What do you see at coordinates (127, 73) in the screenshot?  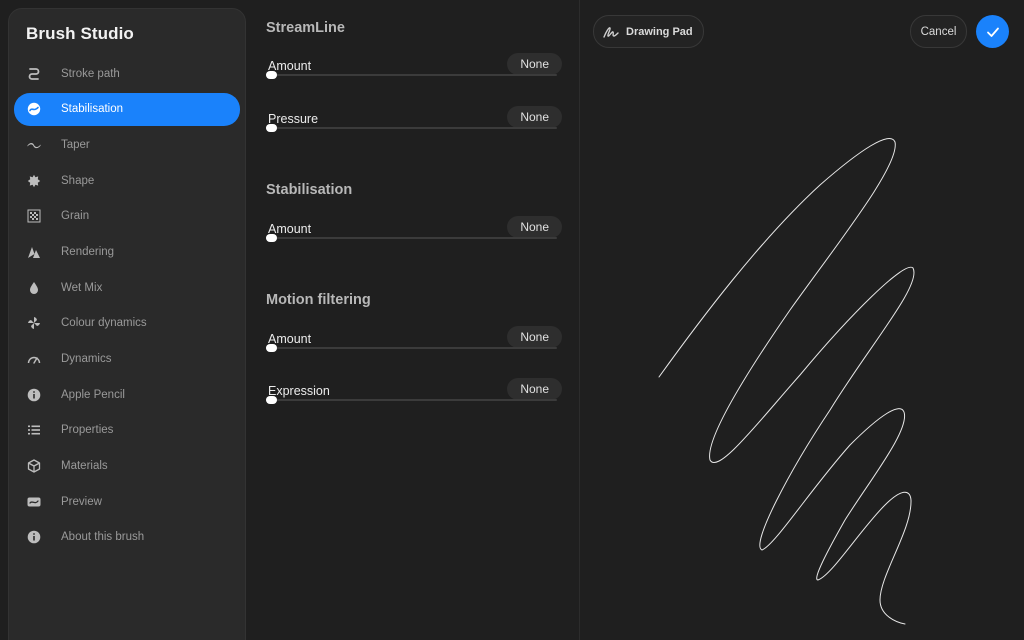 I see `sidebar-item-stroke-path: Stroke path` at bounding box center [127, 73].